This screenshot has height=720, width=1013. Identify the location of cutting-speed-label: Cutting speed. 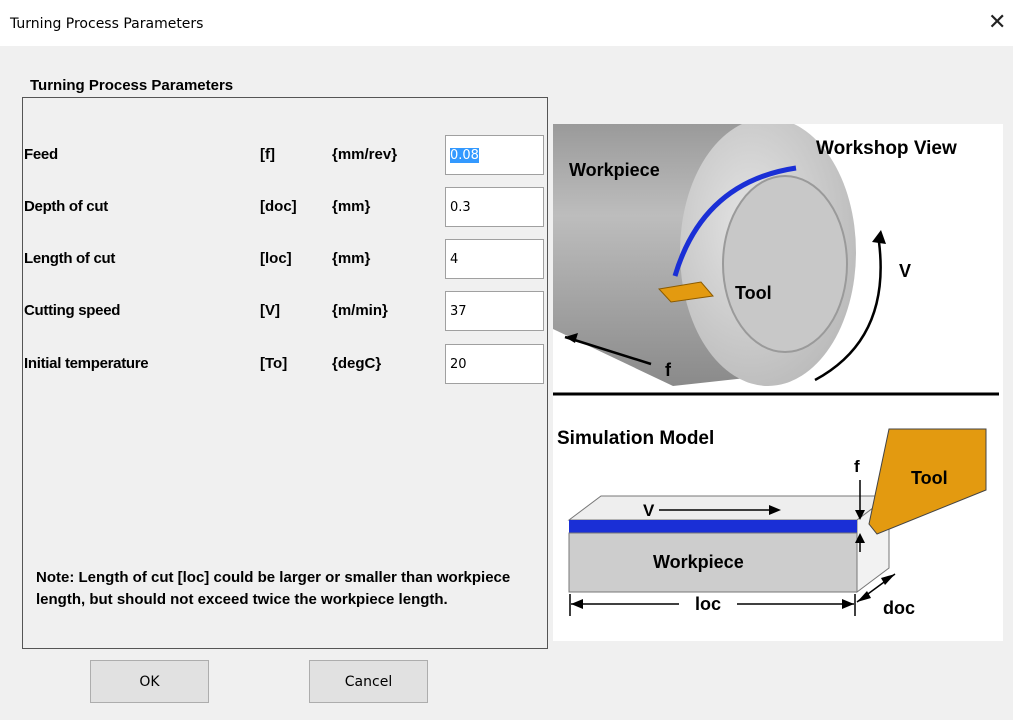
(72, 310).